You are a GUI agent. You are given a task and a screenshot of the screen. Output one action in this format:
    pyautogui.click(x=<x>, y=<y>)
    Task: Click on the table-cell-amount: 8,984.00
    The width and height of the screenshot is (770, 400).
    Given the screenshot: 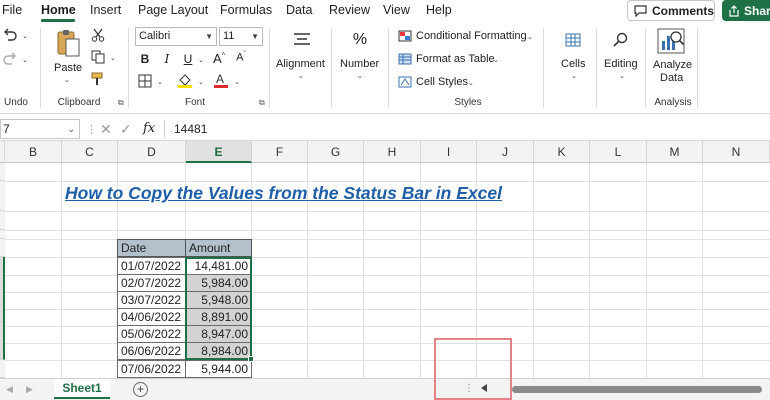 What is the action you would take?
    pyautogui.click(x=218, y=351)
    